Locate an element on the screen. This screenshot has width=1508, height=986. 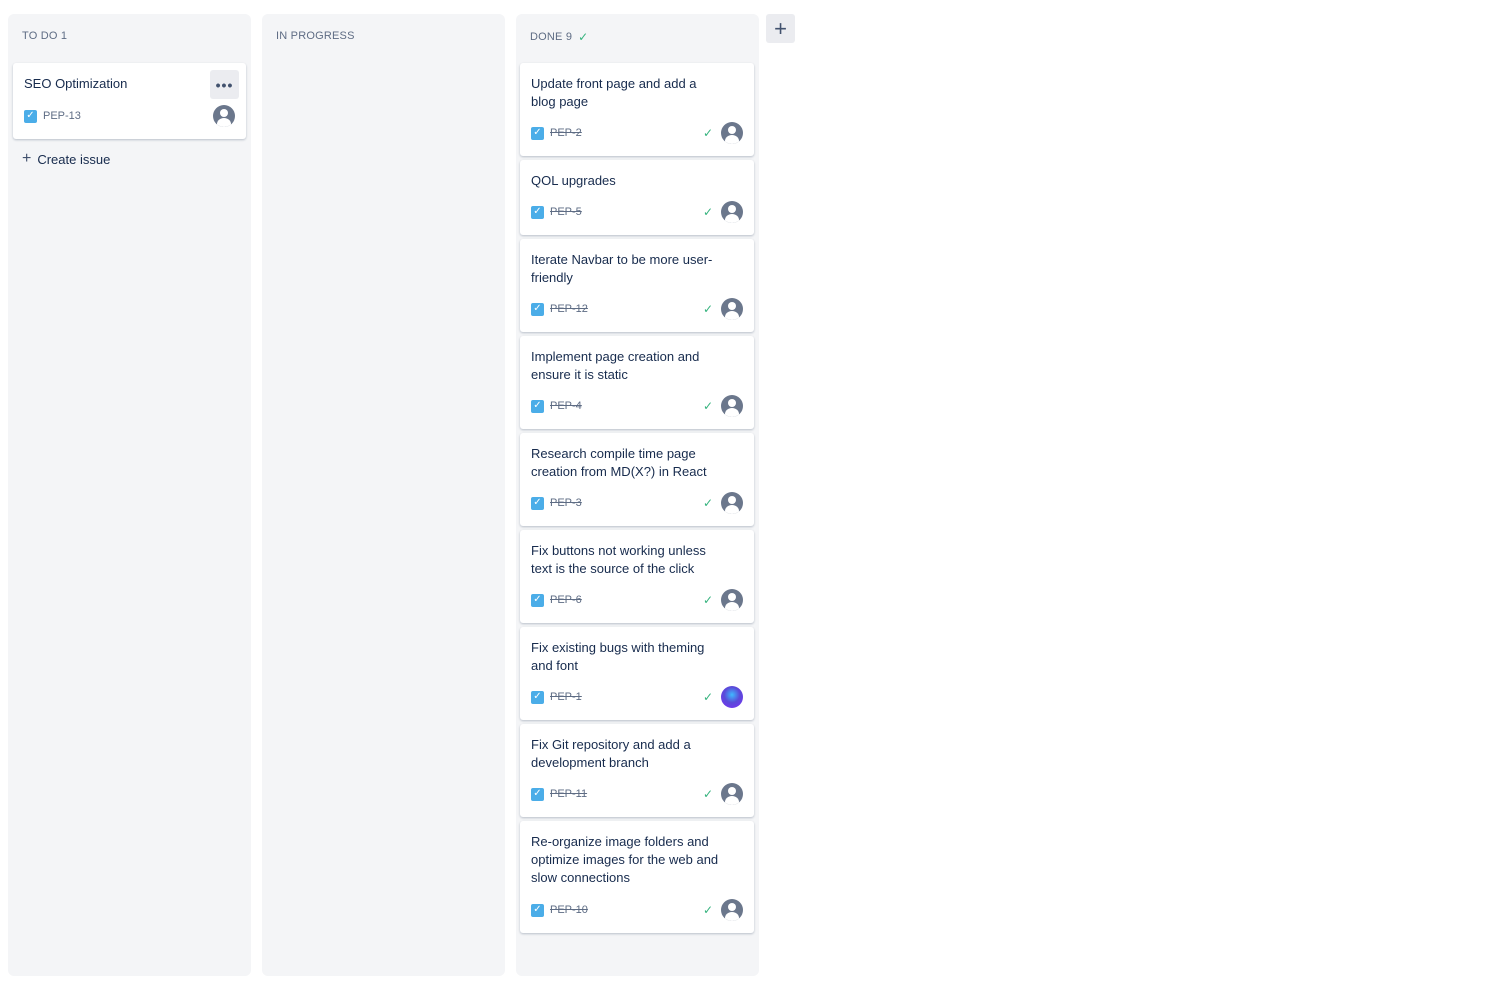
add-column-button: + is located at coordinates (780, 28).